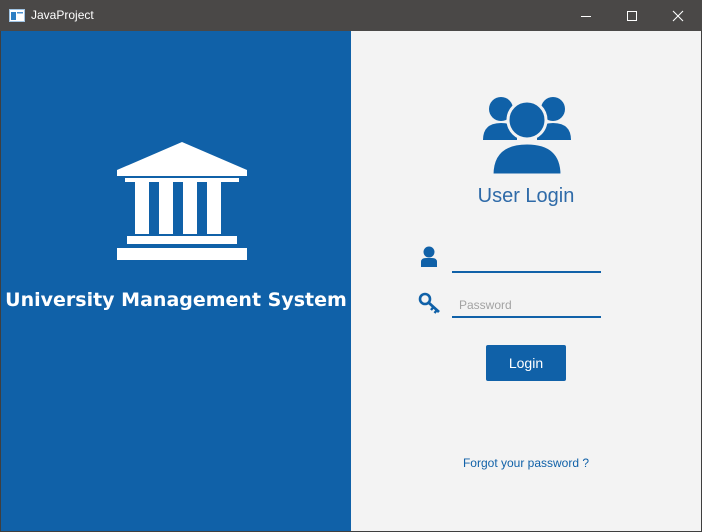  I want to click on maximize-icon, so click(632, 15).